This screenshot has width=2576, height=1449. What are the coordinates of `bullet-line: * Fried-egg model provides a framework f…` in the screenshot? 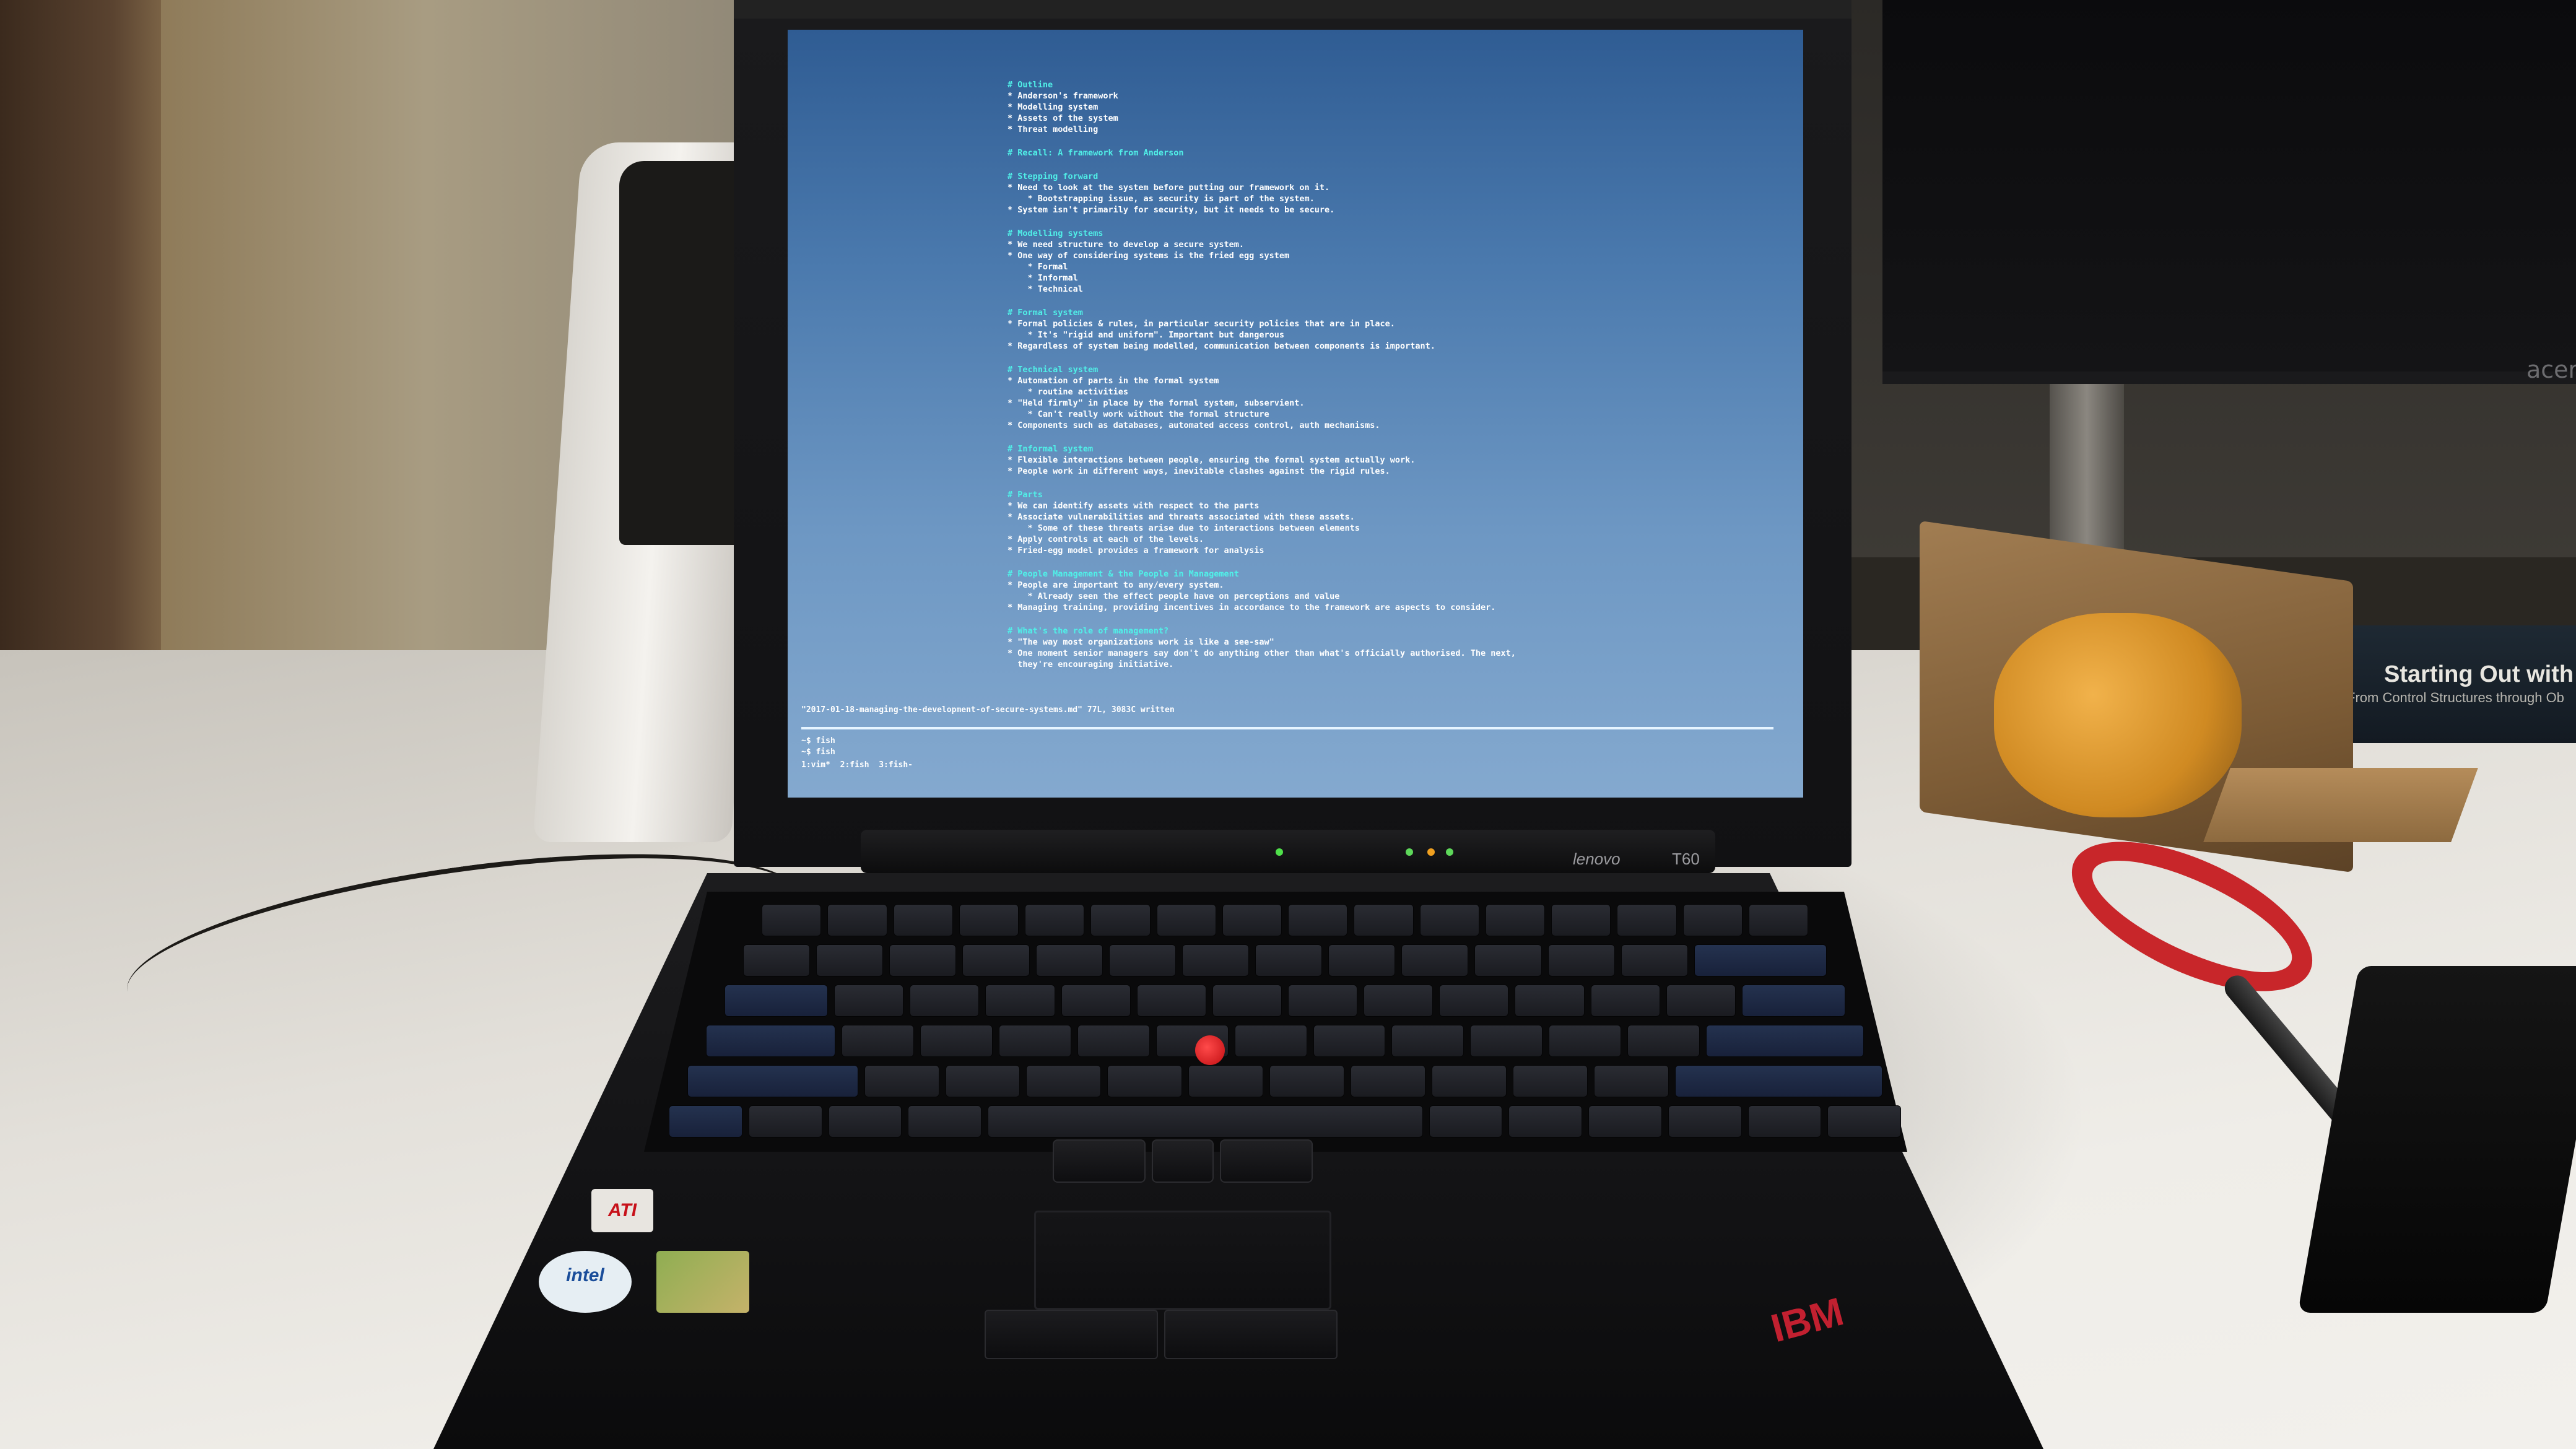 It's located at (1135, 550).